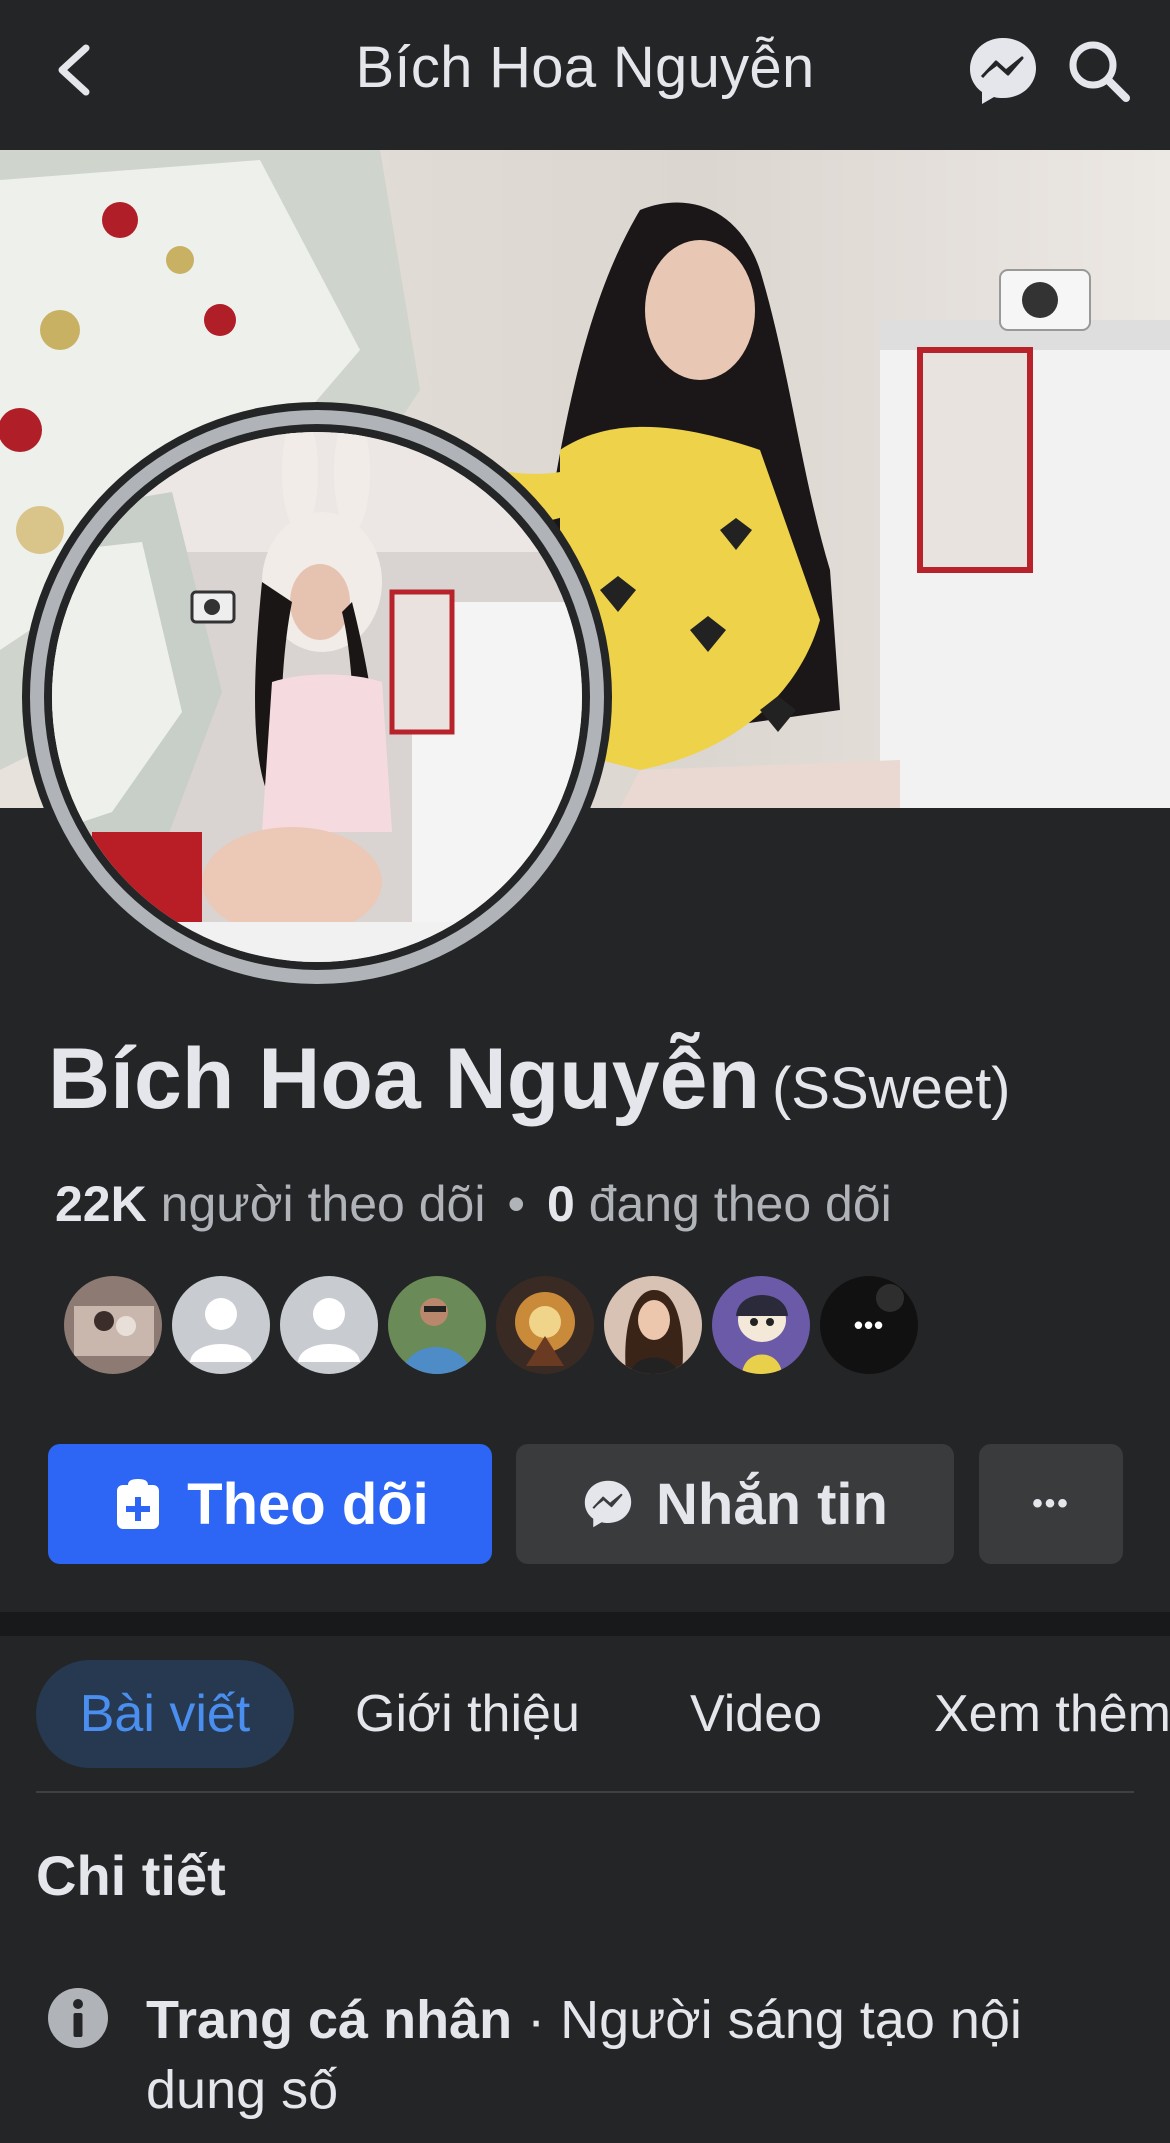  Describe the element at coordinates (323, 1204) in the screenshot. I see `followers-label: người theo dõi` at that location.